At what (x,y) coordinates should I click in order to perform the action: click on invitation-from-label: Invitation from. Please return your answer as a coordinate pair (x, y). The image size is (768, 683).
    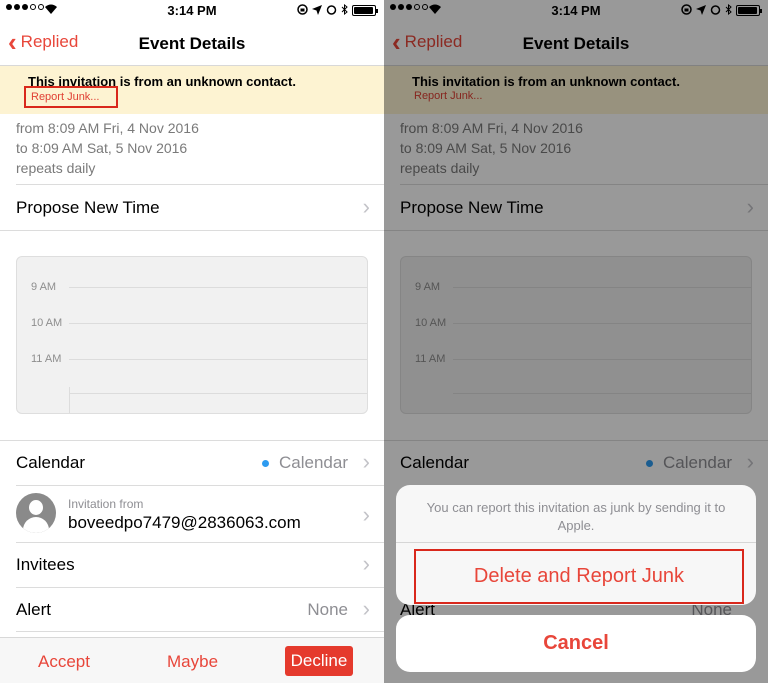
    Looking at the image, I should click on (106, 504).